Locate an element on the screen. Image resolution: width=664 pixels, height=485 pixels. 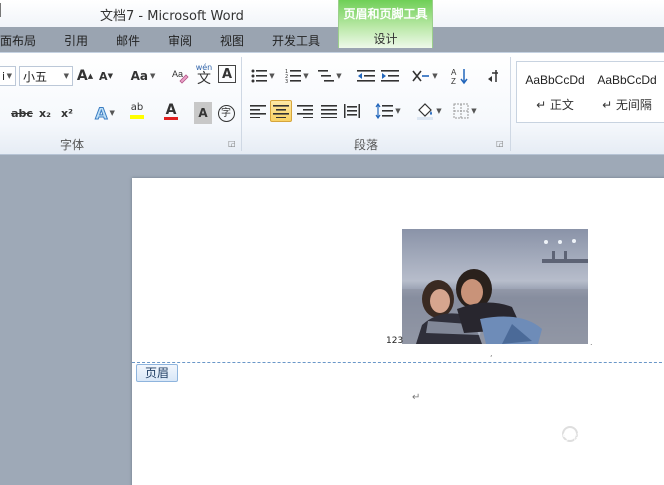
superscript-icon: x² is located at coordinates (67, 113).